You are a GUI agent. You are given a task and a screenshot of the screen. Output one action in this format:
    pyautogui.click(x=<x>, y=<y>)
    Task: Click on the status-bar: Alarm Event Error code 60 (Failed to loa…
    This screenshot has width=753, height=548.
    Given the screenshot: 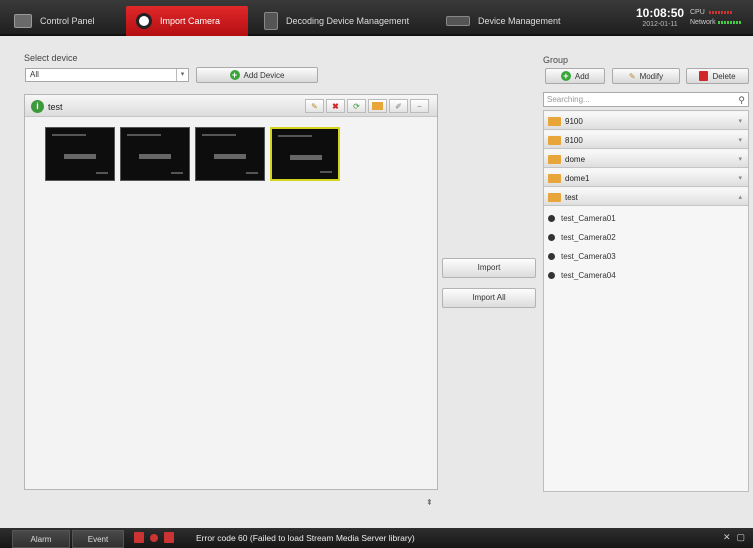 What is the action you would take?
    pyautogui.click(x=376, y=538)
    